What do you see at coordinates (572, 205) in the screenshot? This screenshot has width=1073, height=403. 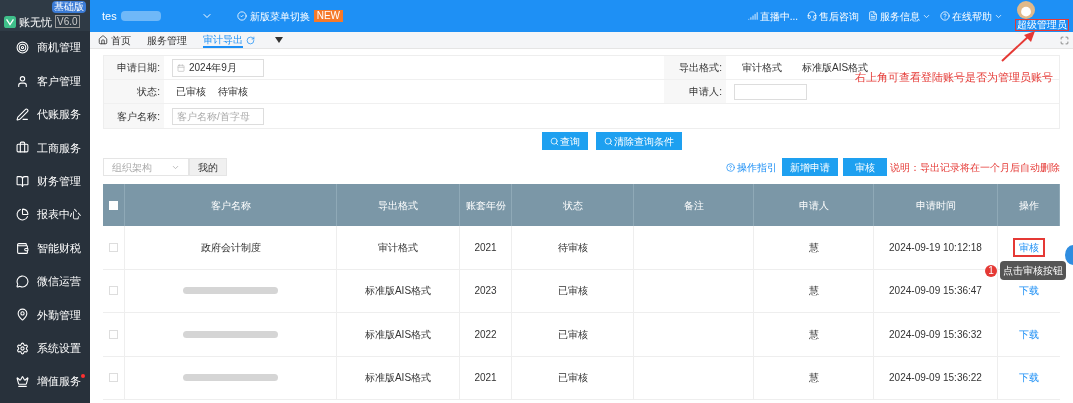 I see `column-header: 状态` at bounding box center [572, 205].